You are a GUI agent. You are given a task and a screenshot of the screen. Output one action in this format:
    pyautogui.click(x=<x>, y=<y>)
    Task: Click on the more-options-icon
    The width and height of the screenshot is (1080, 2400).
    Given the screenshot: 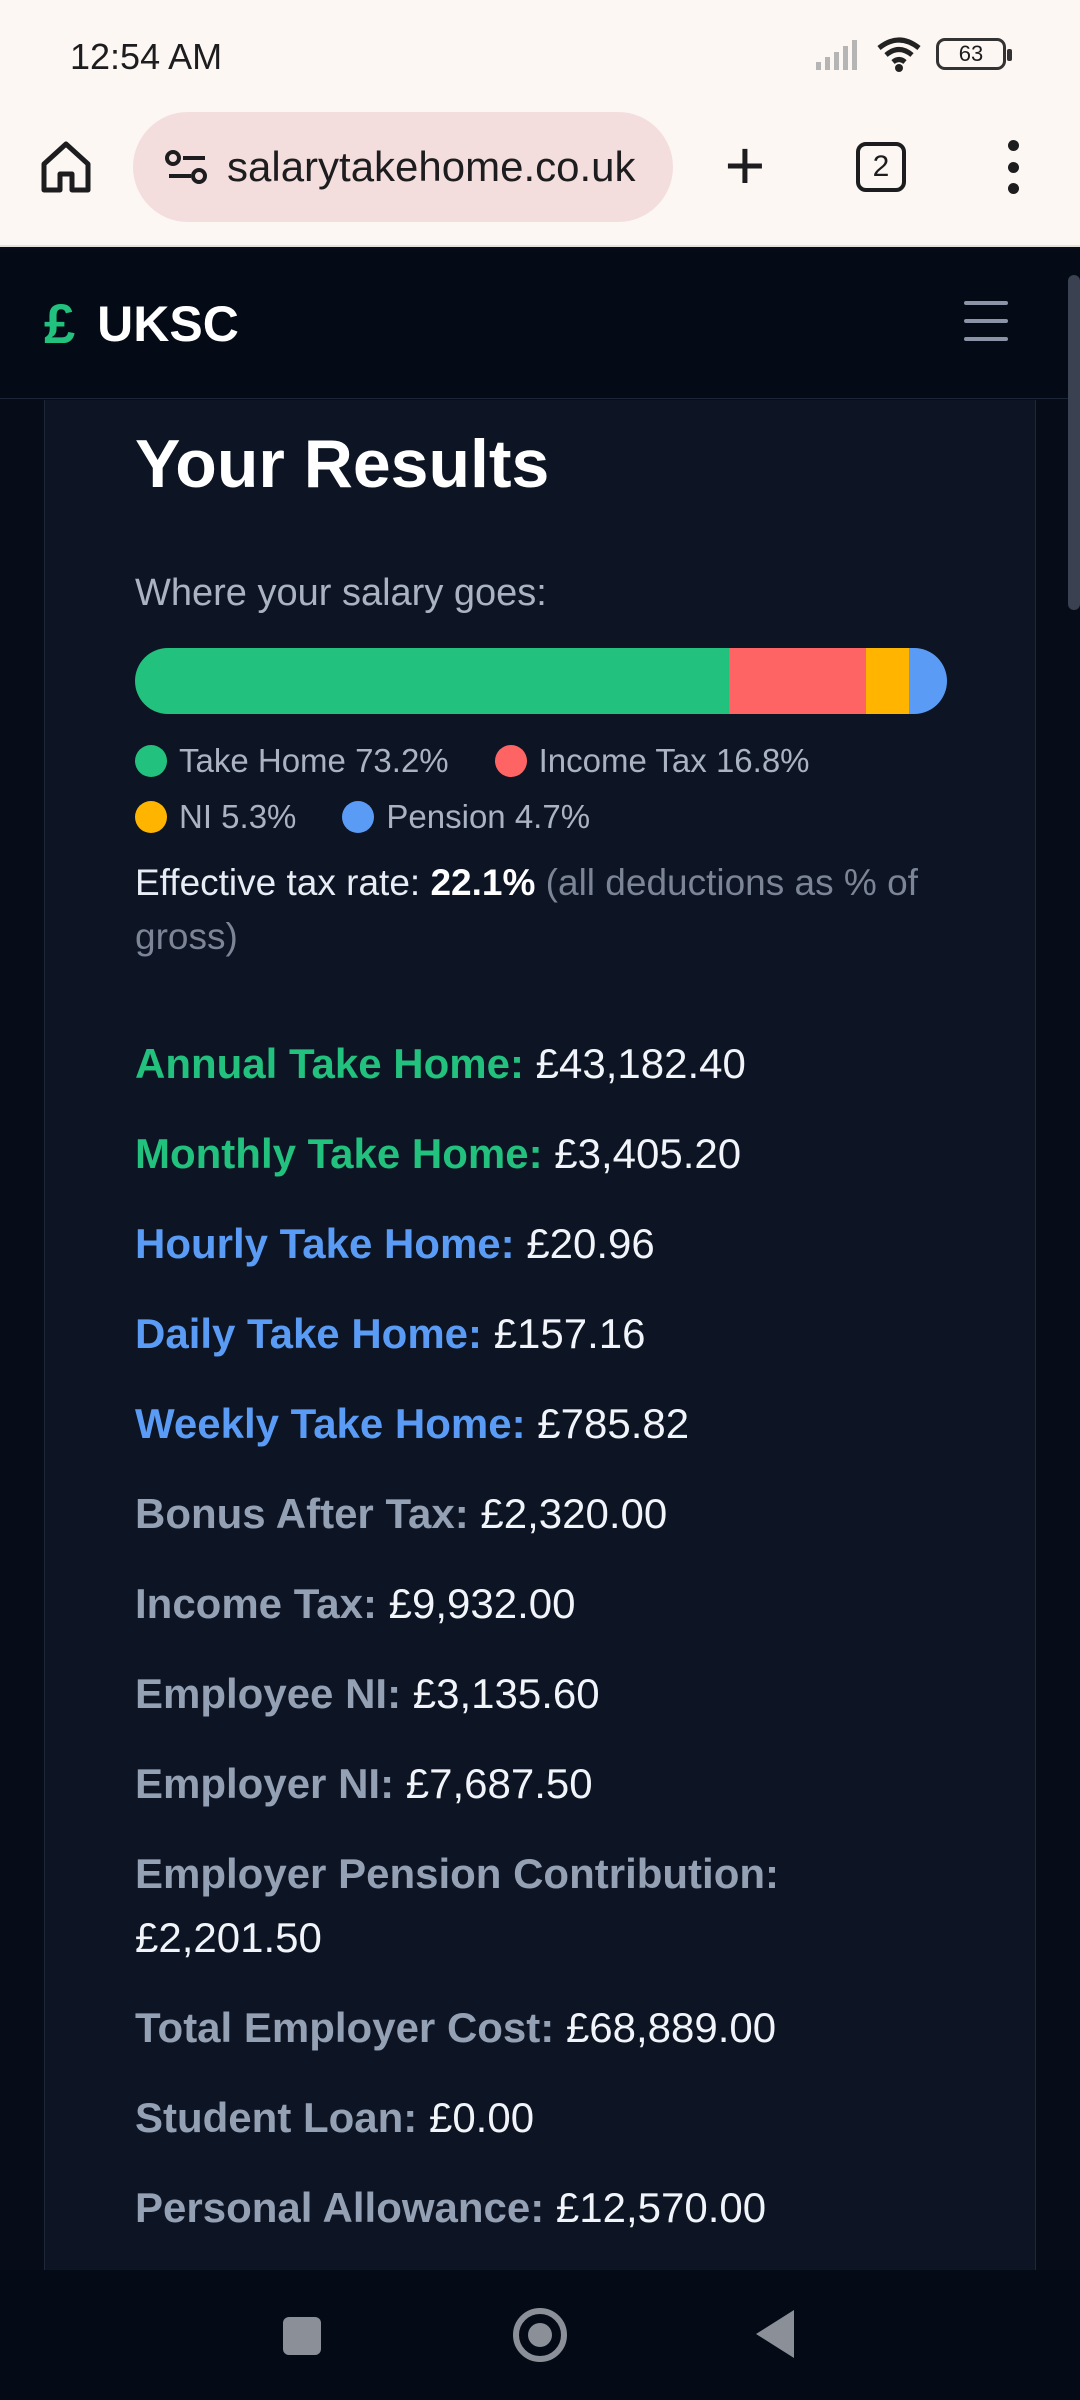 What is the action you would take?
    pyautogui.click(x=1013, y=167)
    